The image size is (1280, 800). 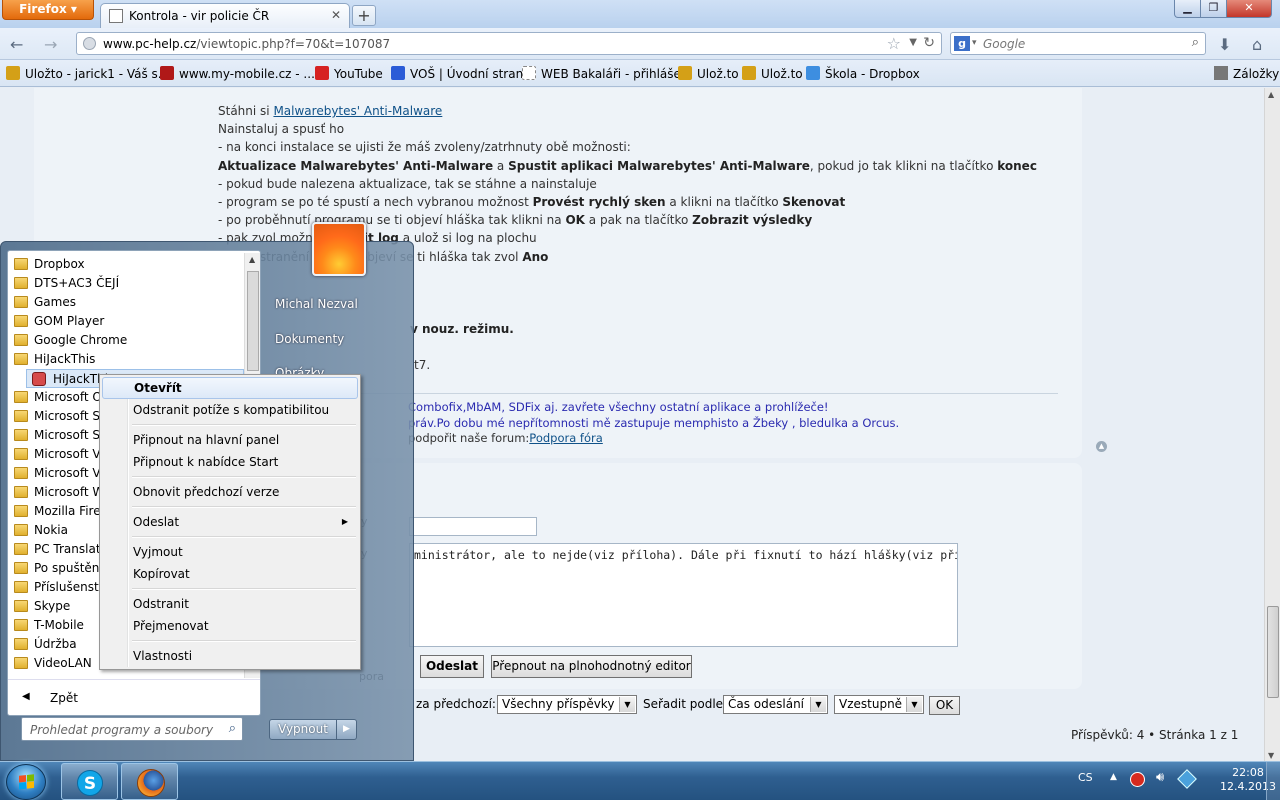 What do you see at coordinates (1221, 73) in the screenshot?
I see `bookmarks-star-icon` at bounding box center [1221, 73].